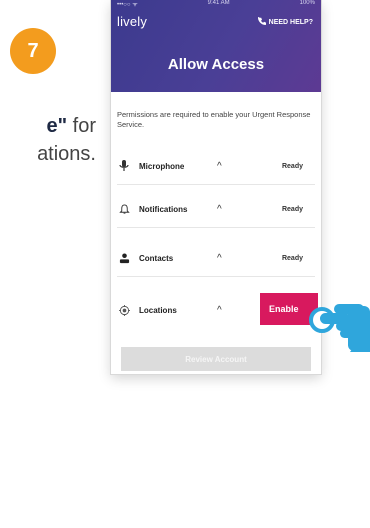  I want to click on status-bar: •••○○ ᯤ 9:41 AM 100%, so click(216, 6).